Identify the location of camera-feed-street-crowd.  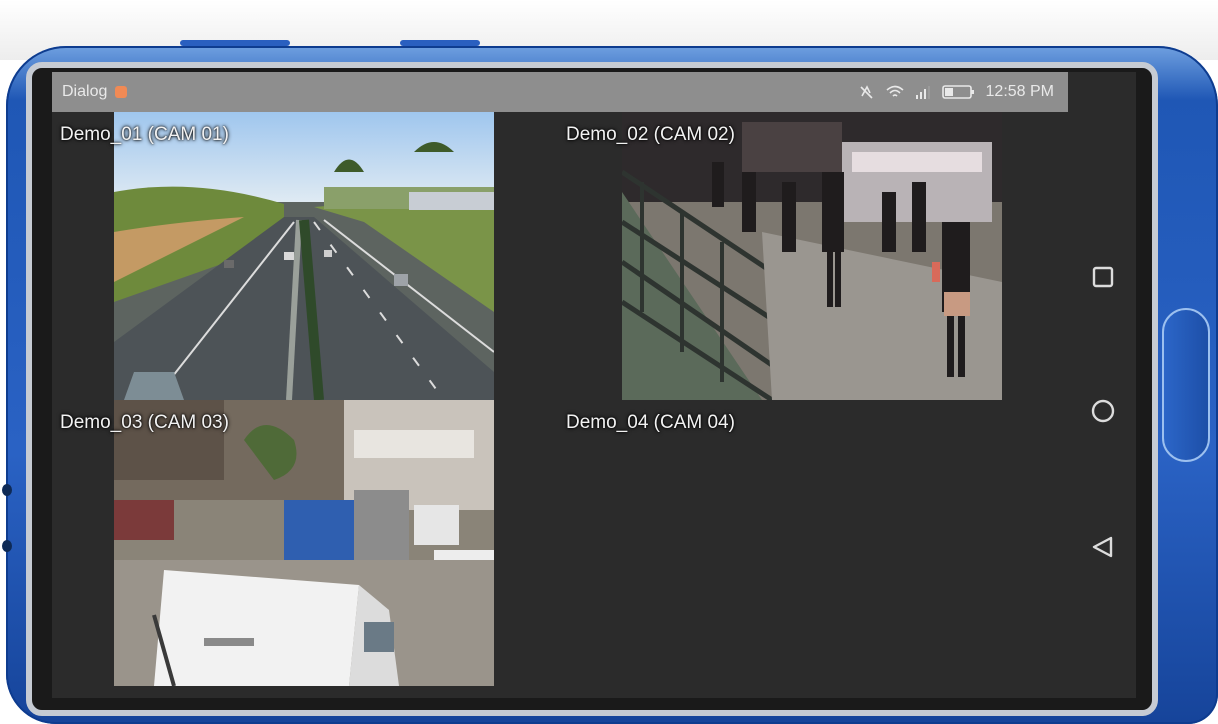
(812, 256).